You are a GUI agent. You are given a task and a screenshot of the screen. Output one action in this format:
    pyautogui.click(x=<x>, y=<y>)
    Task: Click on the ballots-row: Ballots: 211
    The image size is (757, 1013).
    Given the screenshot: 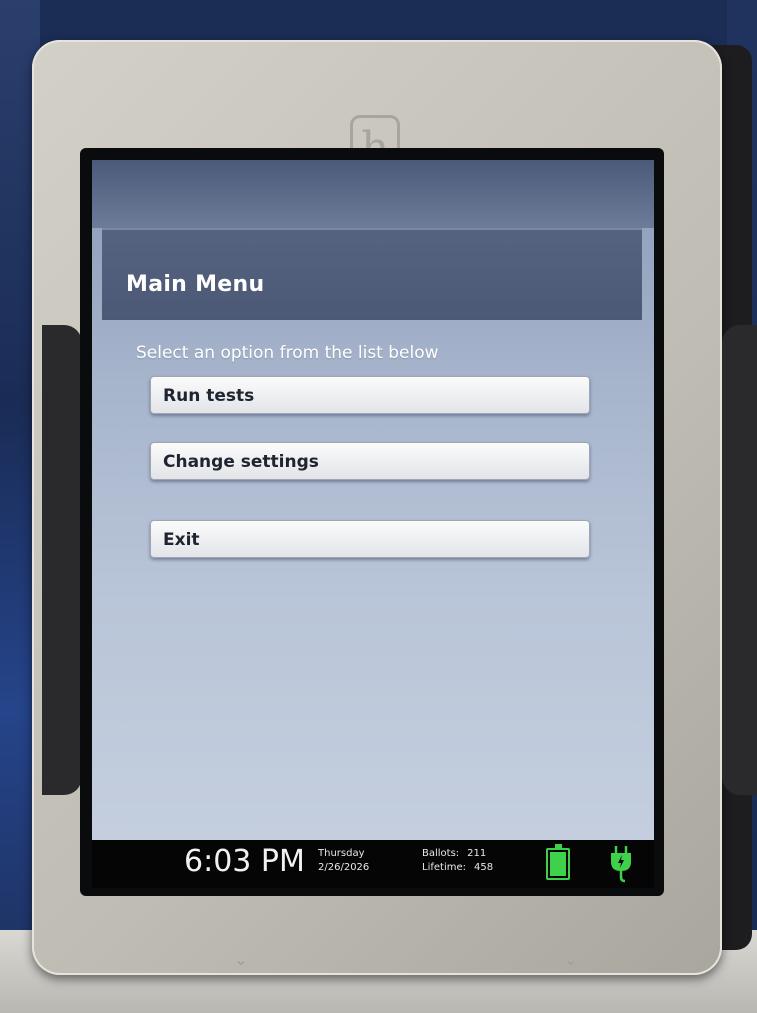 What is the action you would take?
    pyautogui.click(x=457, y=854)
    